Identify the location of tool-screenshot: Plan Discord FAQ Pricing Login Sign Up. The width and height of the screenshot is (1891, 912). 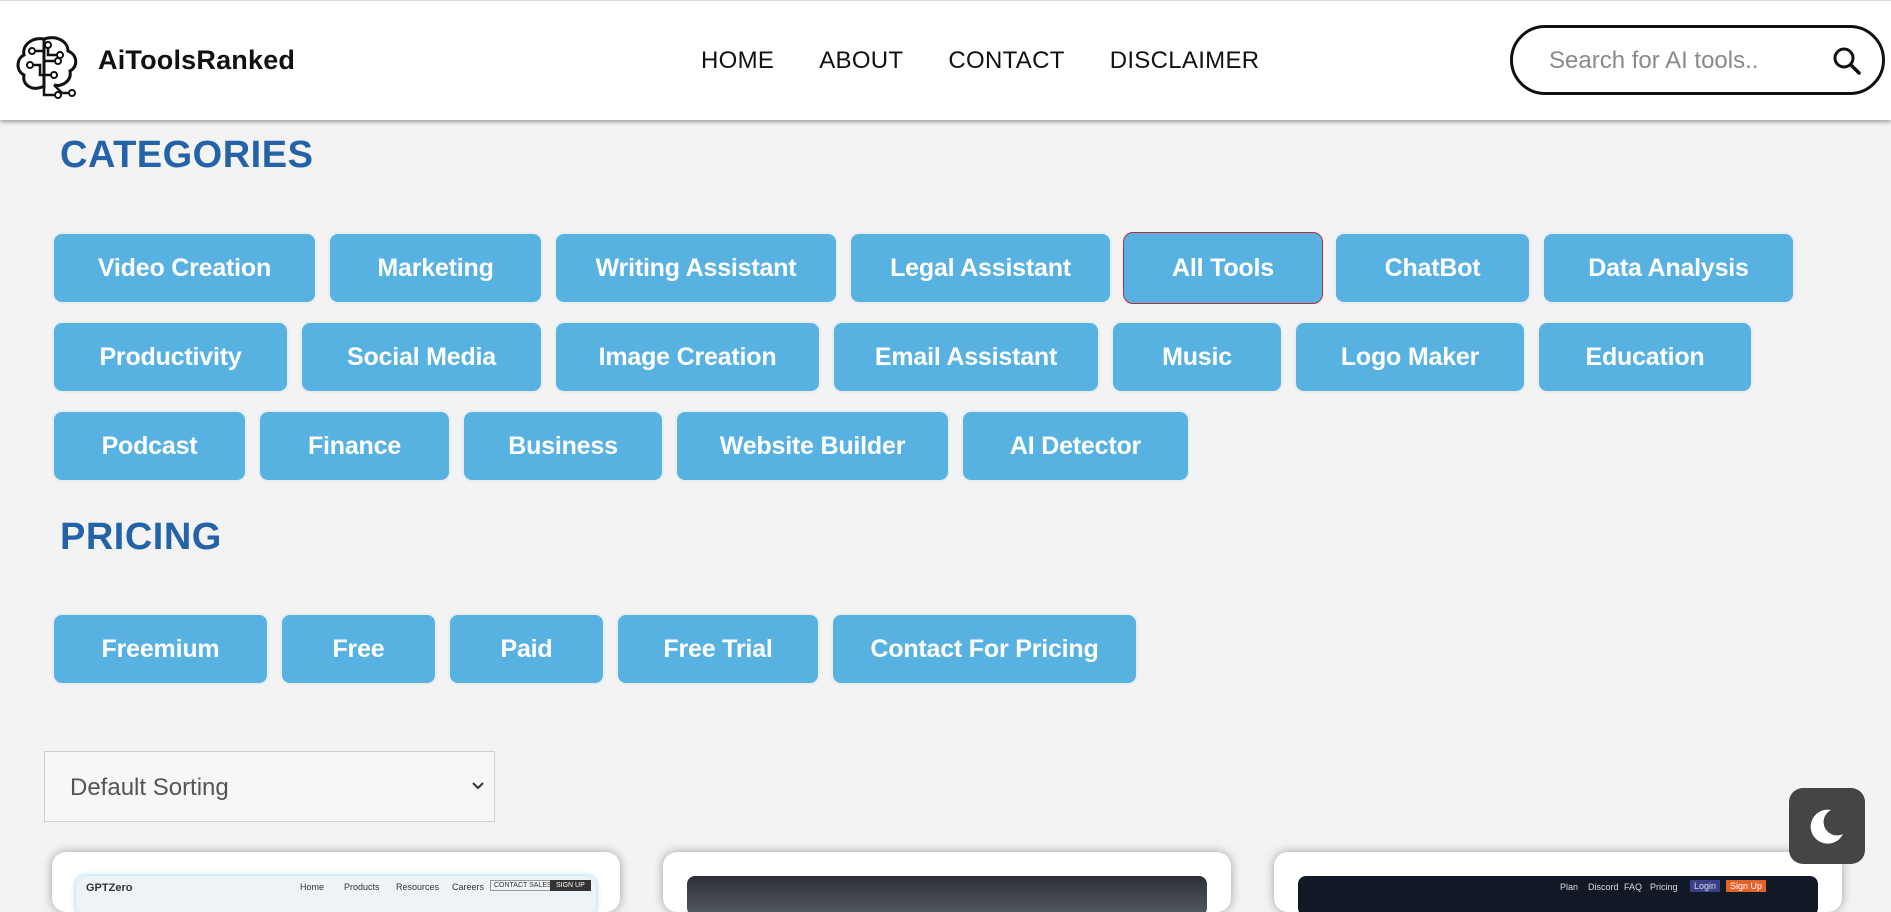
(1558, 894).